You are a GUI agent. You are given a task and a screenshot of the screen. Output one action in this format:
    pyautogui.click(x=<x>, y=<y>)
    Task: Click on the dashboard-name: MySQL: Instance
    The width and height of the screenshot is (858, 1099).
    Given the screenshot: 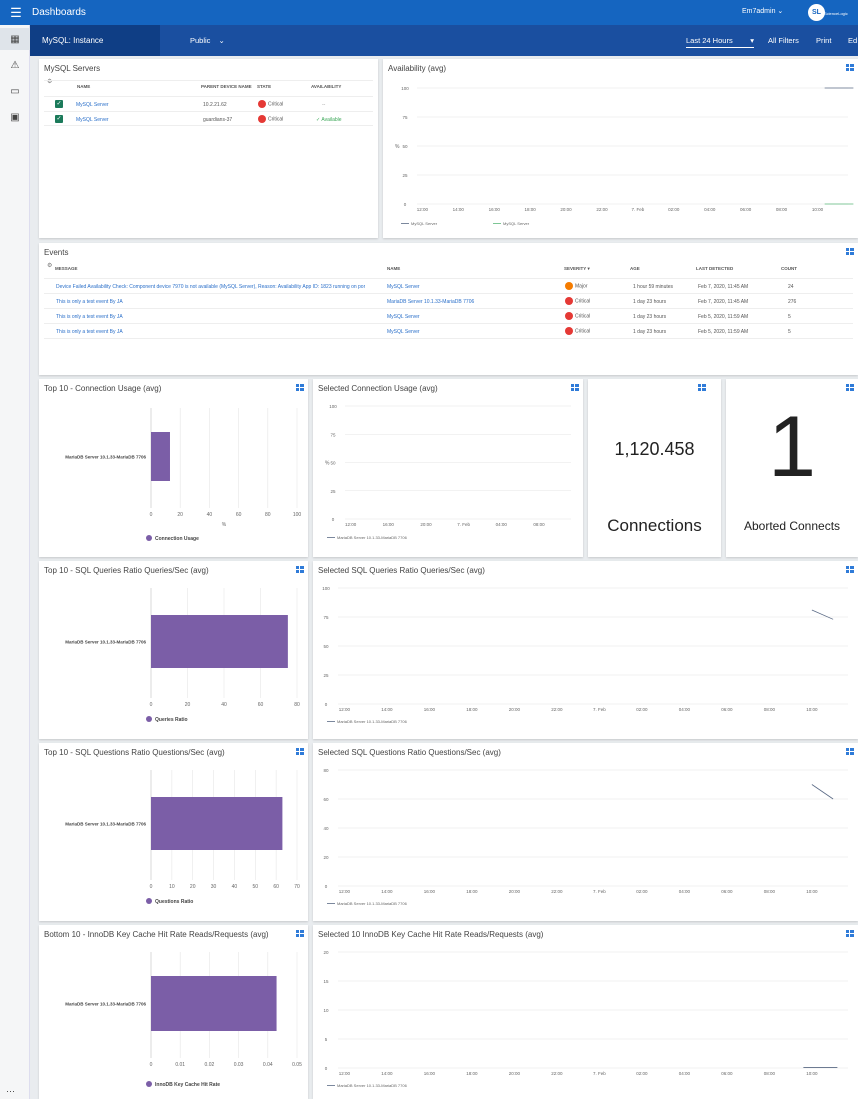 What is the action you would take?
    pyautogui.click(x=95, y=40)
    